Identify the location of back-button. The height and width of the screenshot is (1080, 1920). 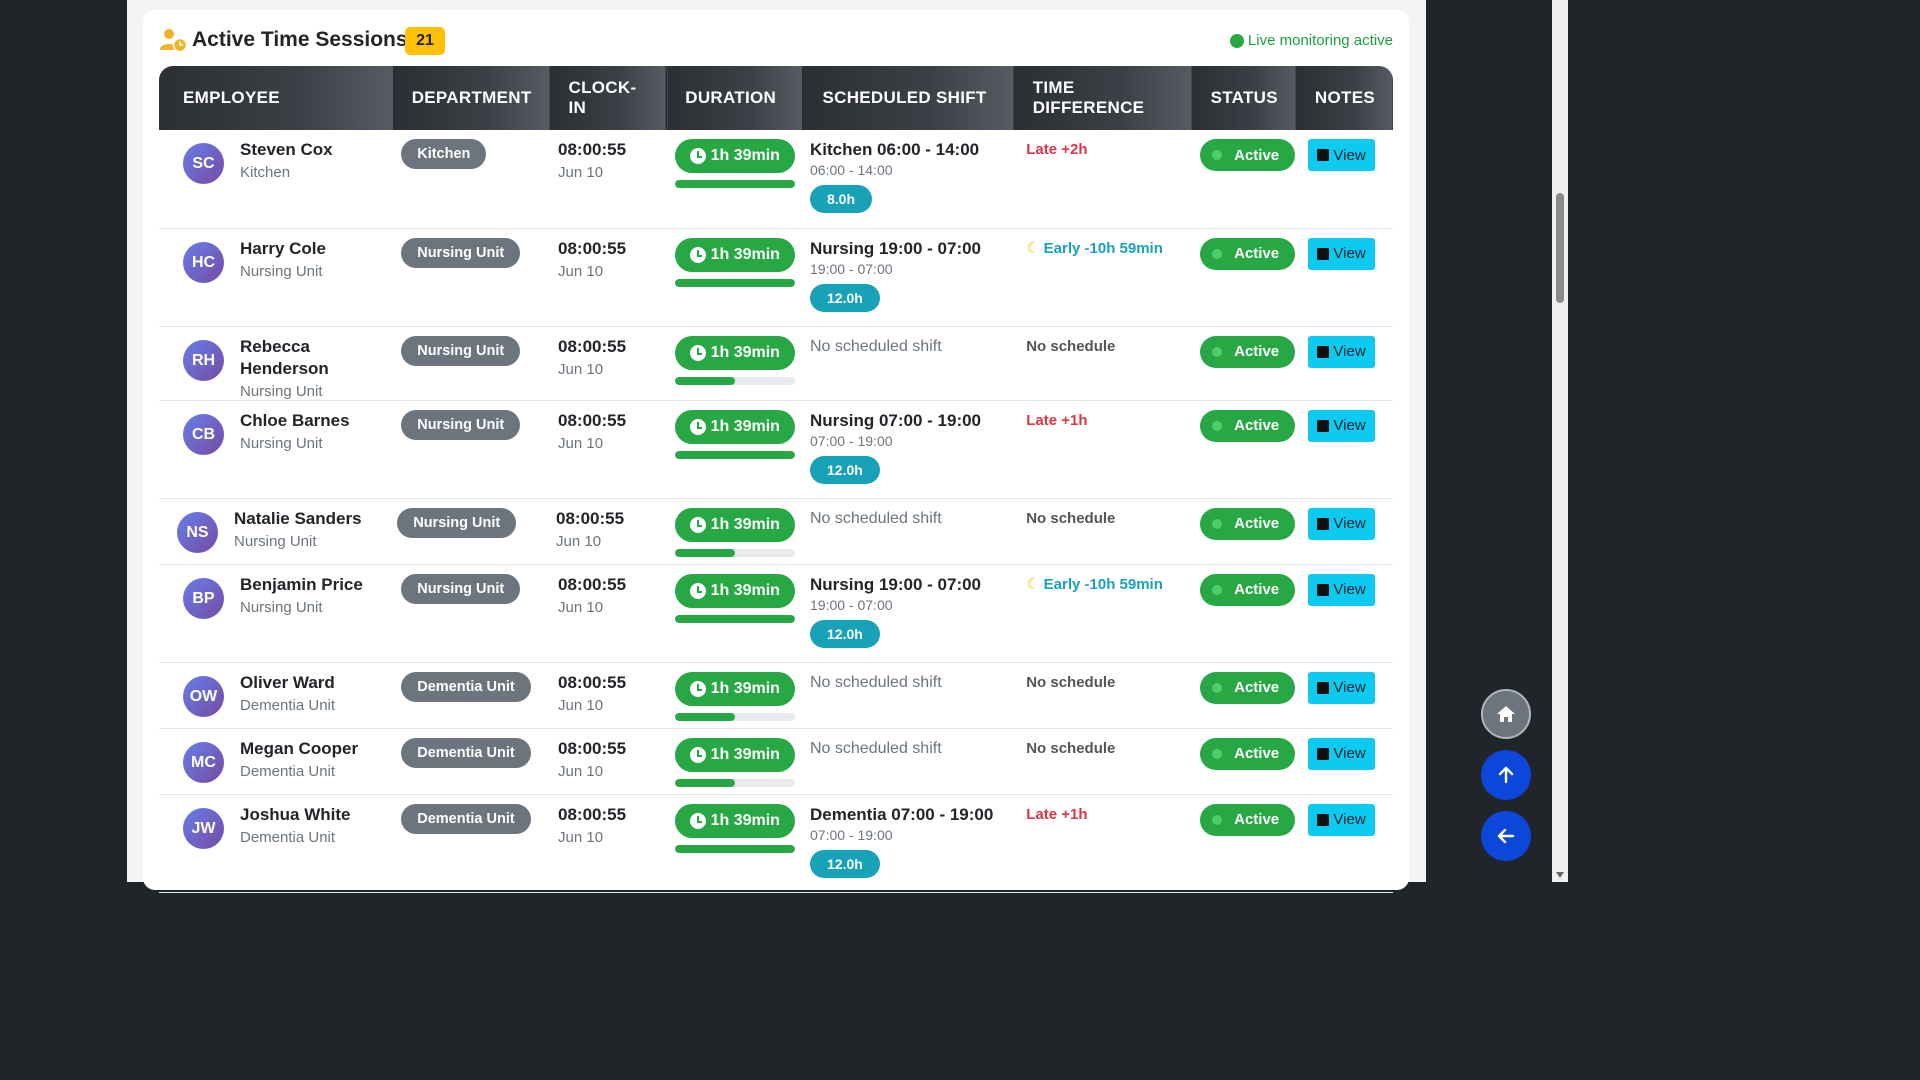
(1506, 836).